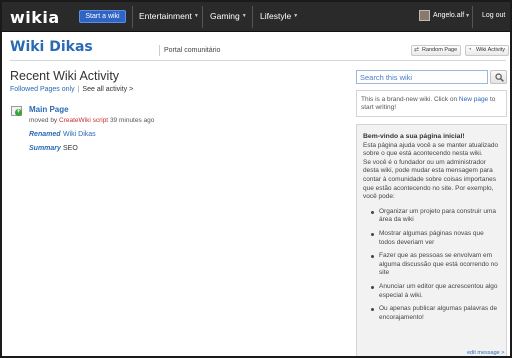 This screenshot has height=358, width=512. What do you see at coordinates (107, 89) in the screenshot?
I see `see-all-activity-link: See all activity >` at bounding box center [107, 89].